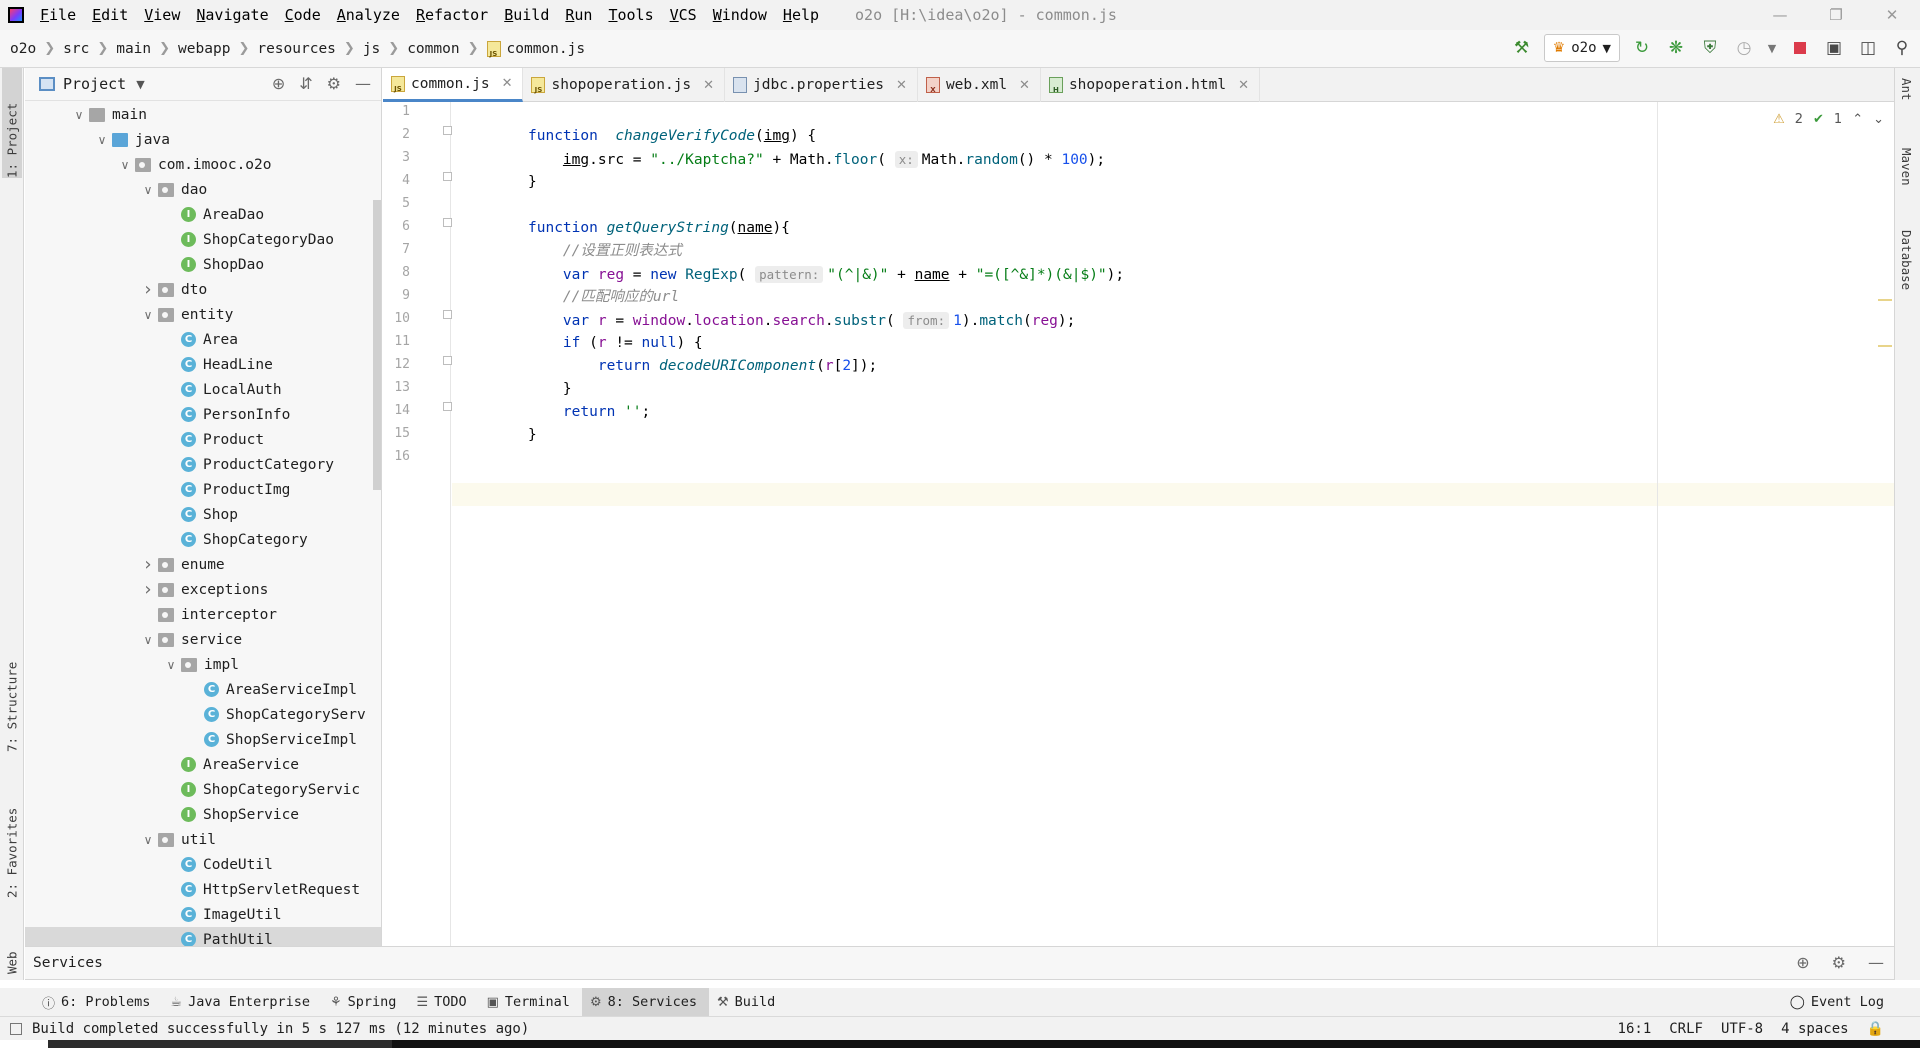 Image resolution: width=1920 pixels, height=1048 pixels. I want to click on web-tool-tab: Web, so click(12, 951).